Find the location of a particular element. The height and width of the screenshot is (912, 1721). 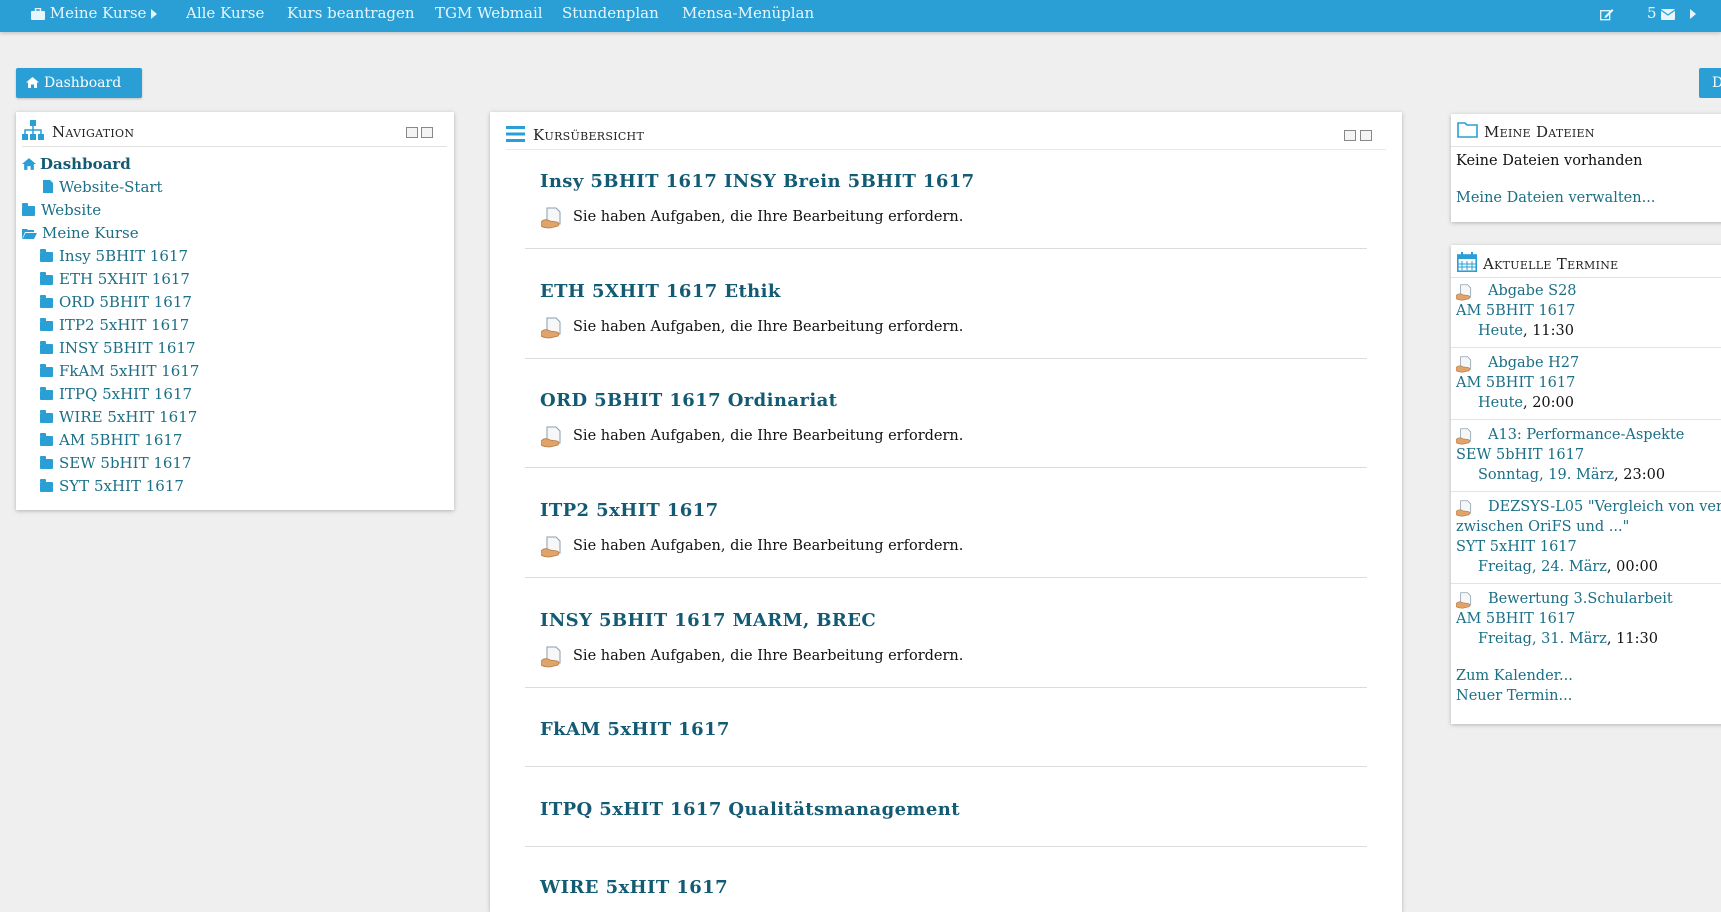

nav-my-courses: Meine Kurse is located at coordinates (80, 233).